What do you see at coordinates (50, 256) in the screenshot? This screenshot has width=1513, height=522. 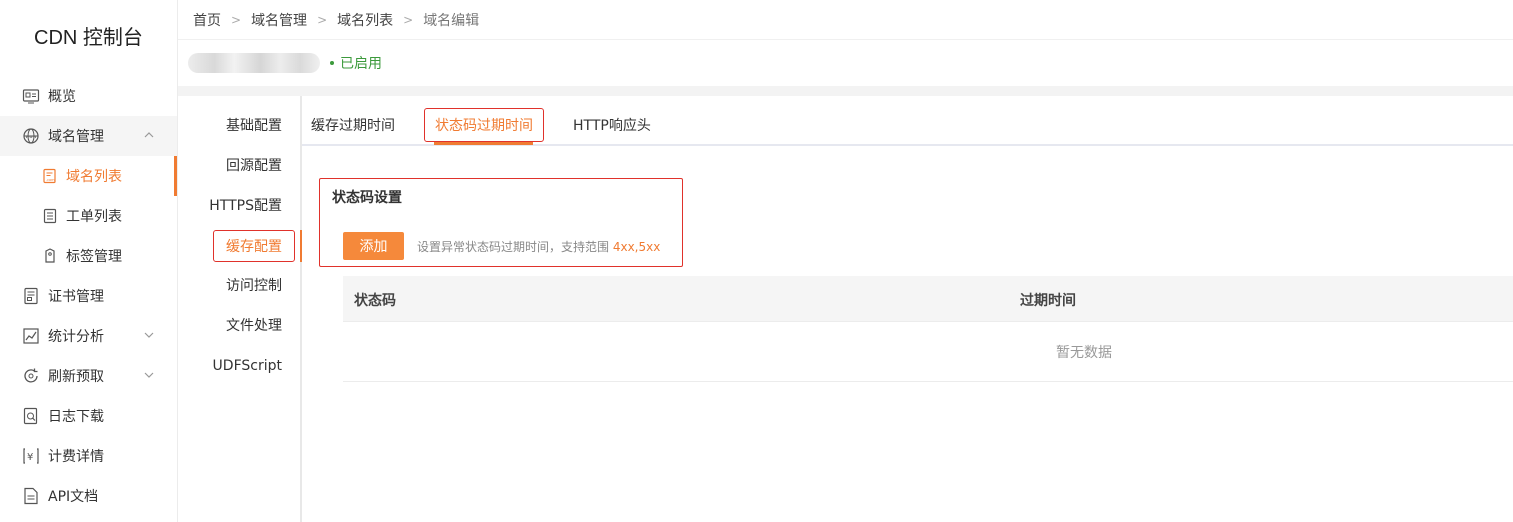 I see `tag-icon` at bounding box center [50, 256].